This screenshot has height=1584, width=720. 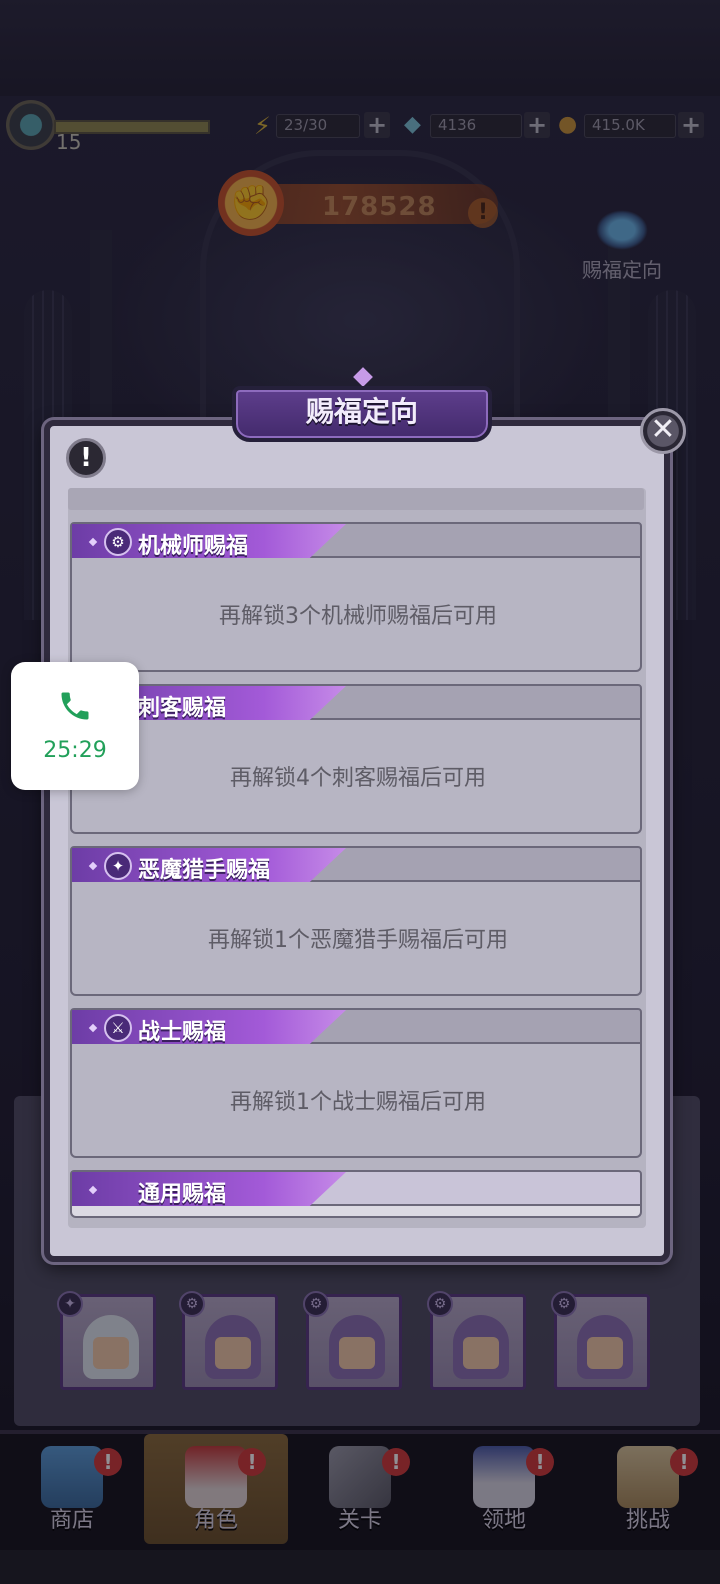 What do you see at coordinates (75, 726) in the screenshot?
I see `ongoing-call-widget: 25:29` at bounding box center [75, 726].